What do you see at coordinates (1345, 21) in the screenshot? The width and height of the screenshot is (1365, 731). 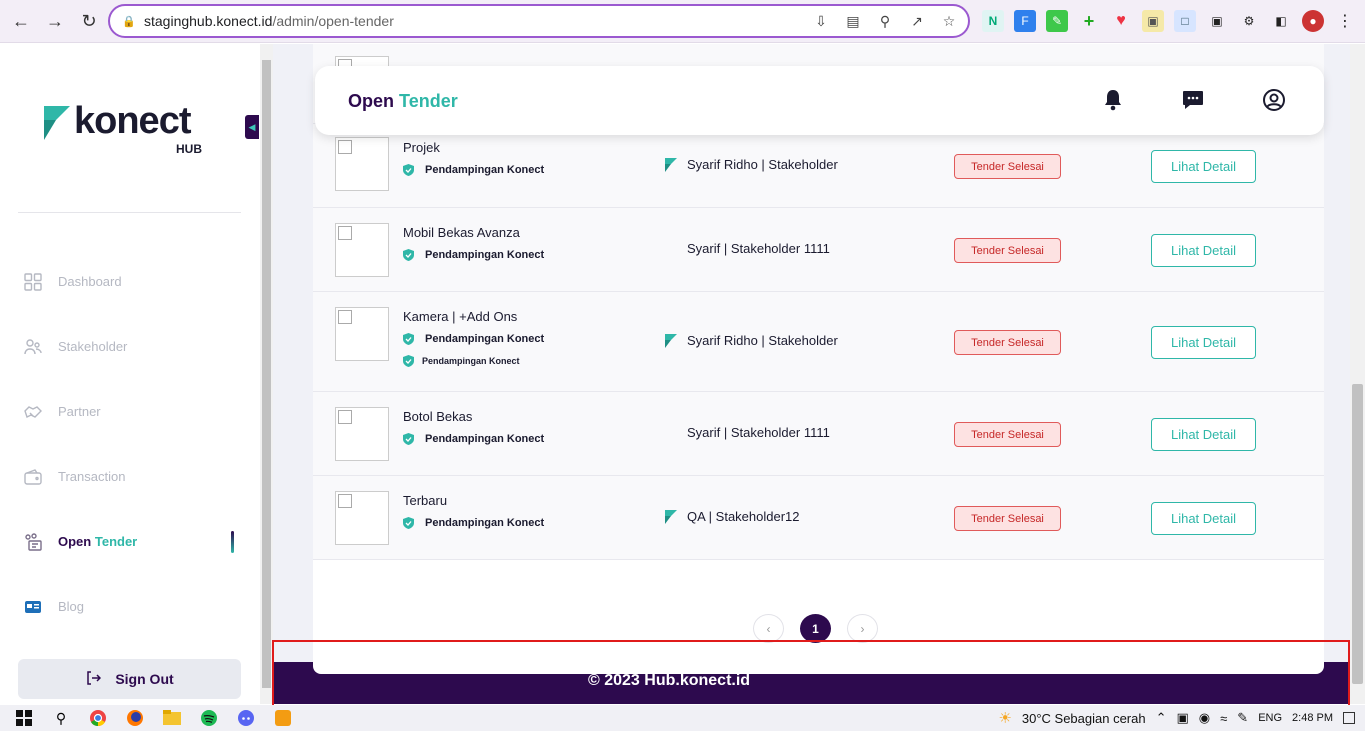 I see `menu-kebab-icon: ⋮` at bounding box center [1345, 21].